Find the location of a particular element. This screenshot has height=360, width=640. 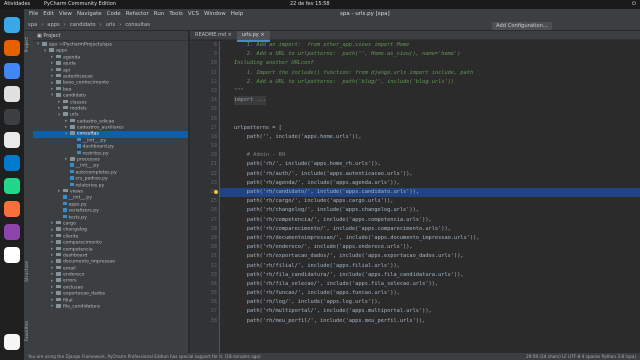

activities-button: Atividades is located at coordinates (17, 4).